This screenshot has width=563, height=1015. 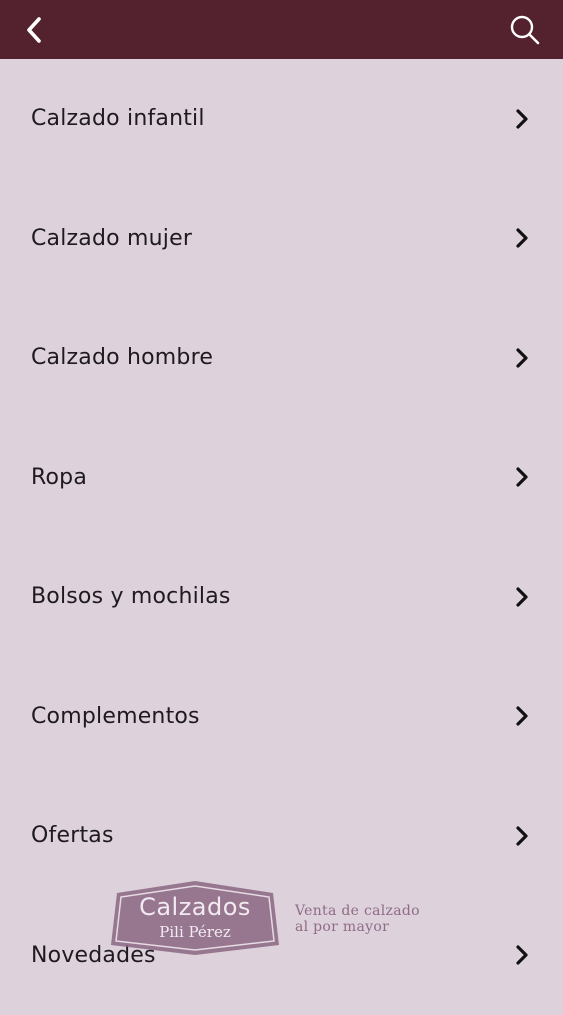 What do you see at coordinates (281, 358) in the screenshot?
I see `menu-item-calzado-hombre: Calzado hombre` at bounding box center [281, 358].